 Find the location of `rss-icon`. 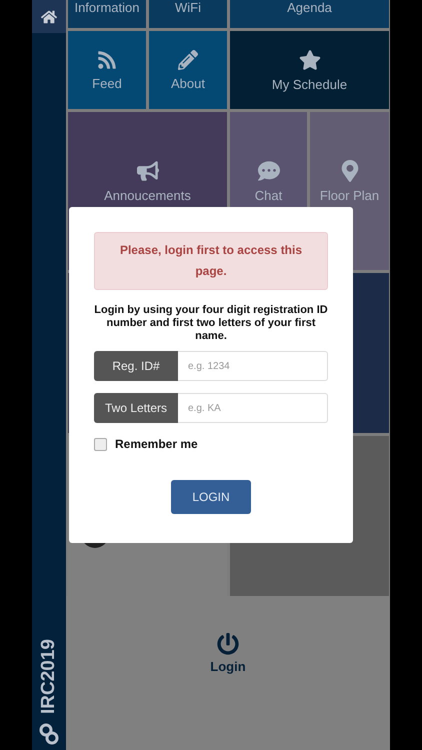

rss-icon is located at coordinates (107, 60).